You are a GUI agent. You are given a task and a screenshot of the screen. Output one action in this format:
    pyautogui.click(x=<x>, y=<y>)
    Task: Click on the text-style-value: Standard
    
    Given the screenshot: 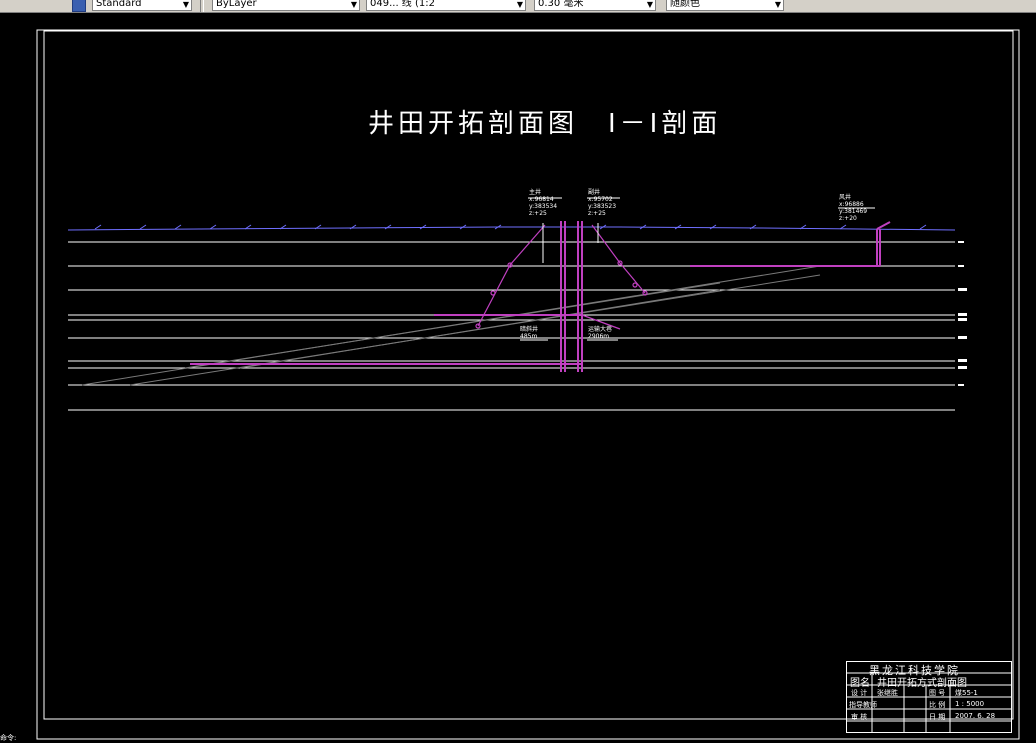 What is the action you would take?
    pyautogui.click(x=119, y=4)
    